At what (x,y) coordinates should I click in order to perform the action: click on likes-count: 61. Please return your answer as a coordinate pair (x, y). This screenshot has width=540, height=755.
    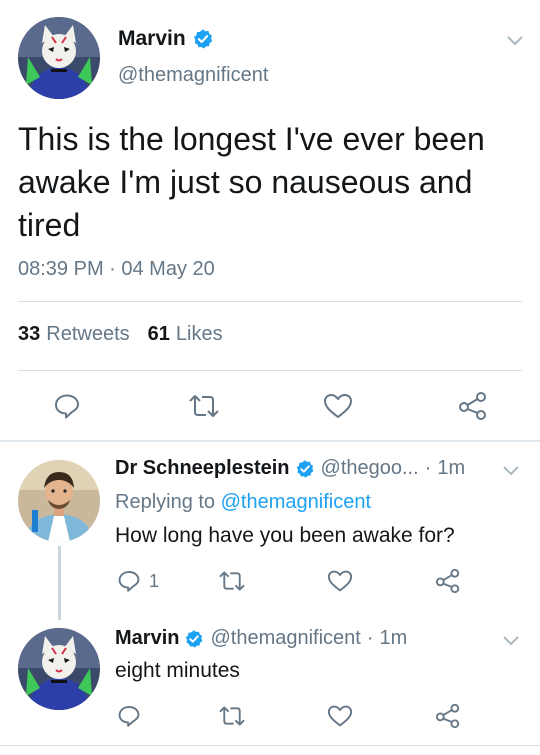
    Looking at the image, I should click on (158, 334).